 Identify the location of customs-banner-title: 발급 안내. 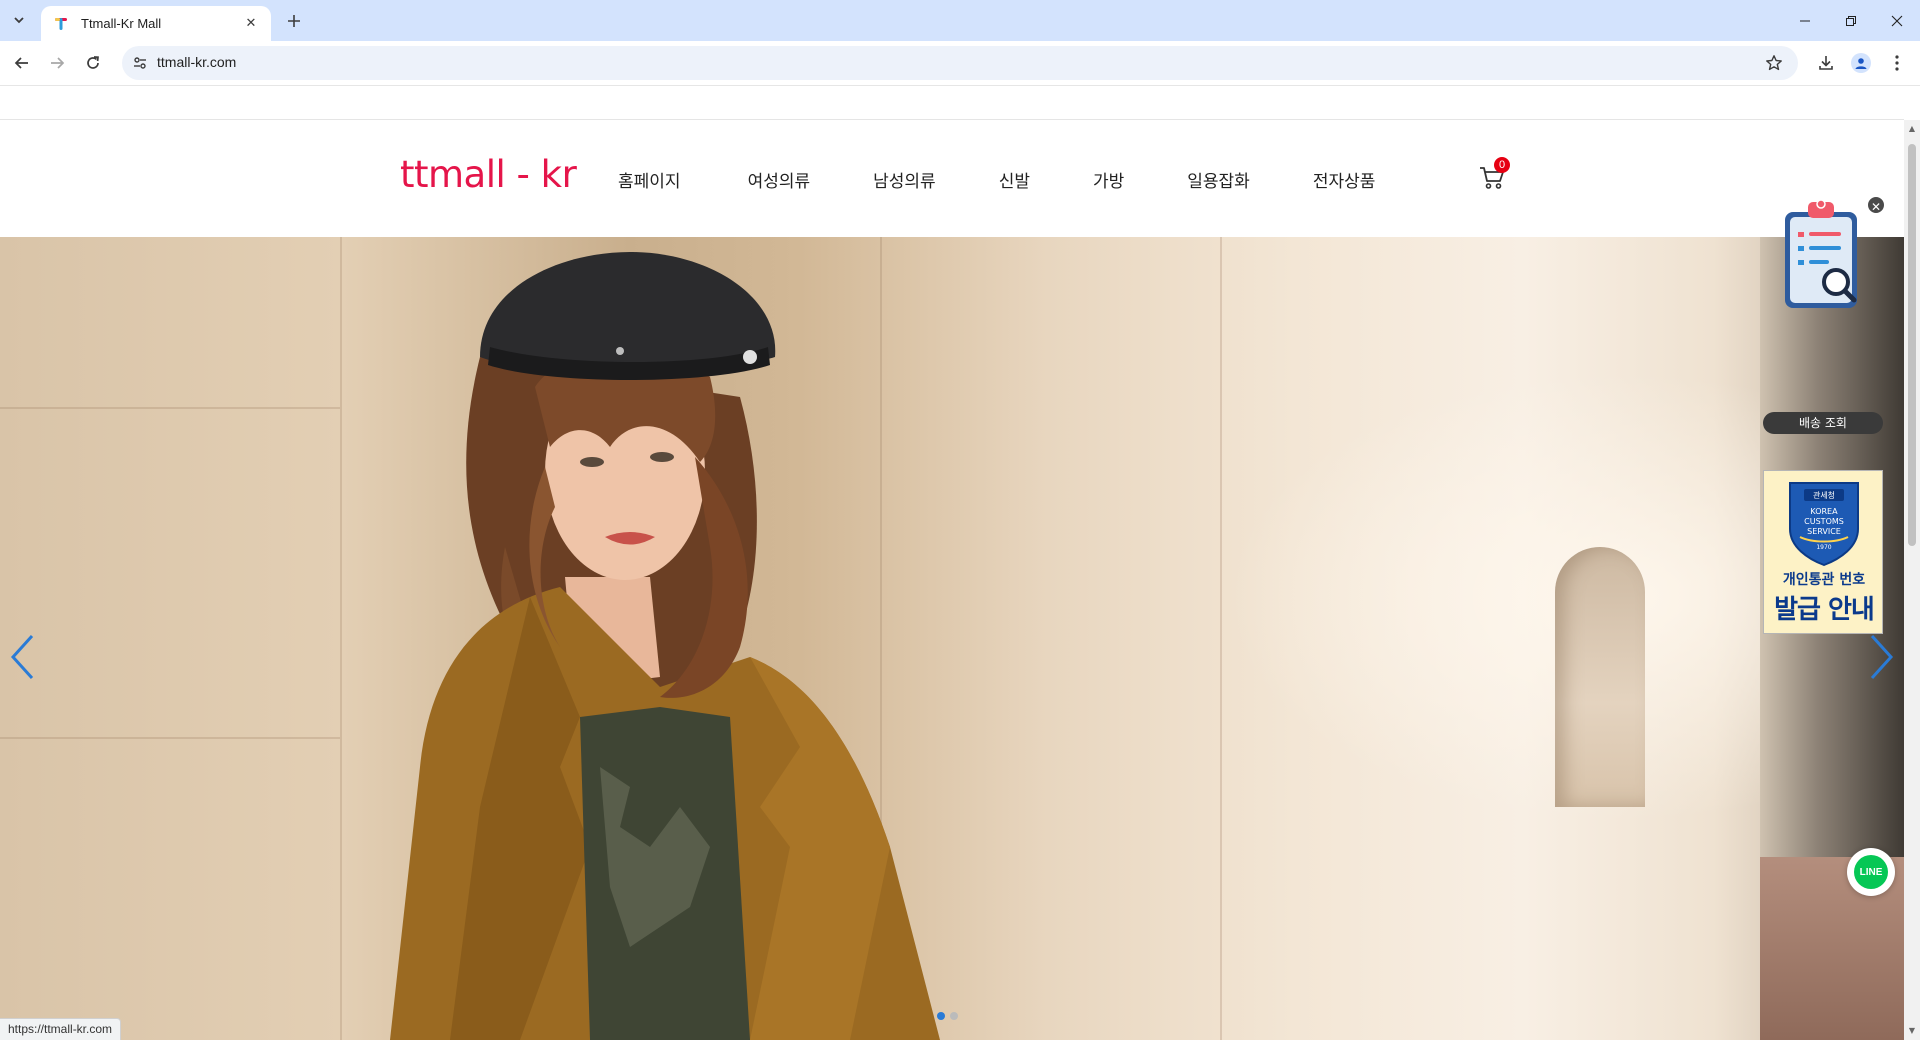
(1824, 610).